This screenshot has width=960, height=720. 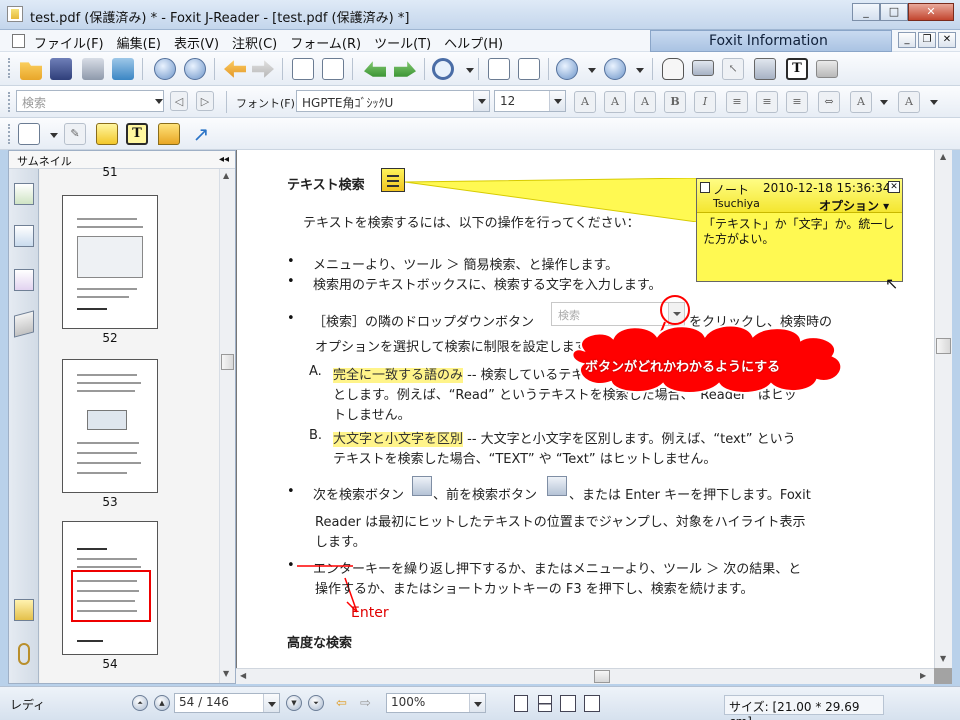 What do you see at coordinates (854, 205) in the screenshot?
I see `note-options-menu: オプション ▾` at bounding box center [854, 205].